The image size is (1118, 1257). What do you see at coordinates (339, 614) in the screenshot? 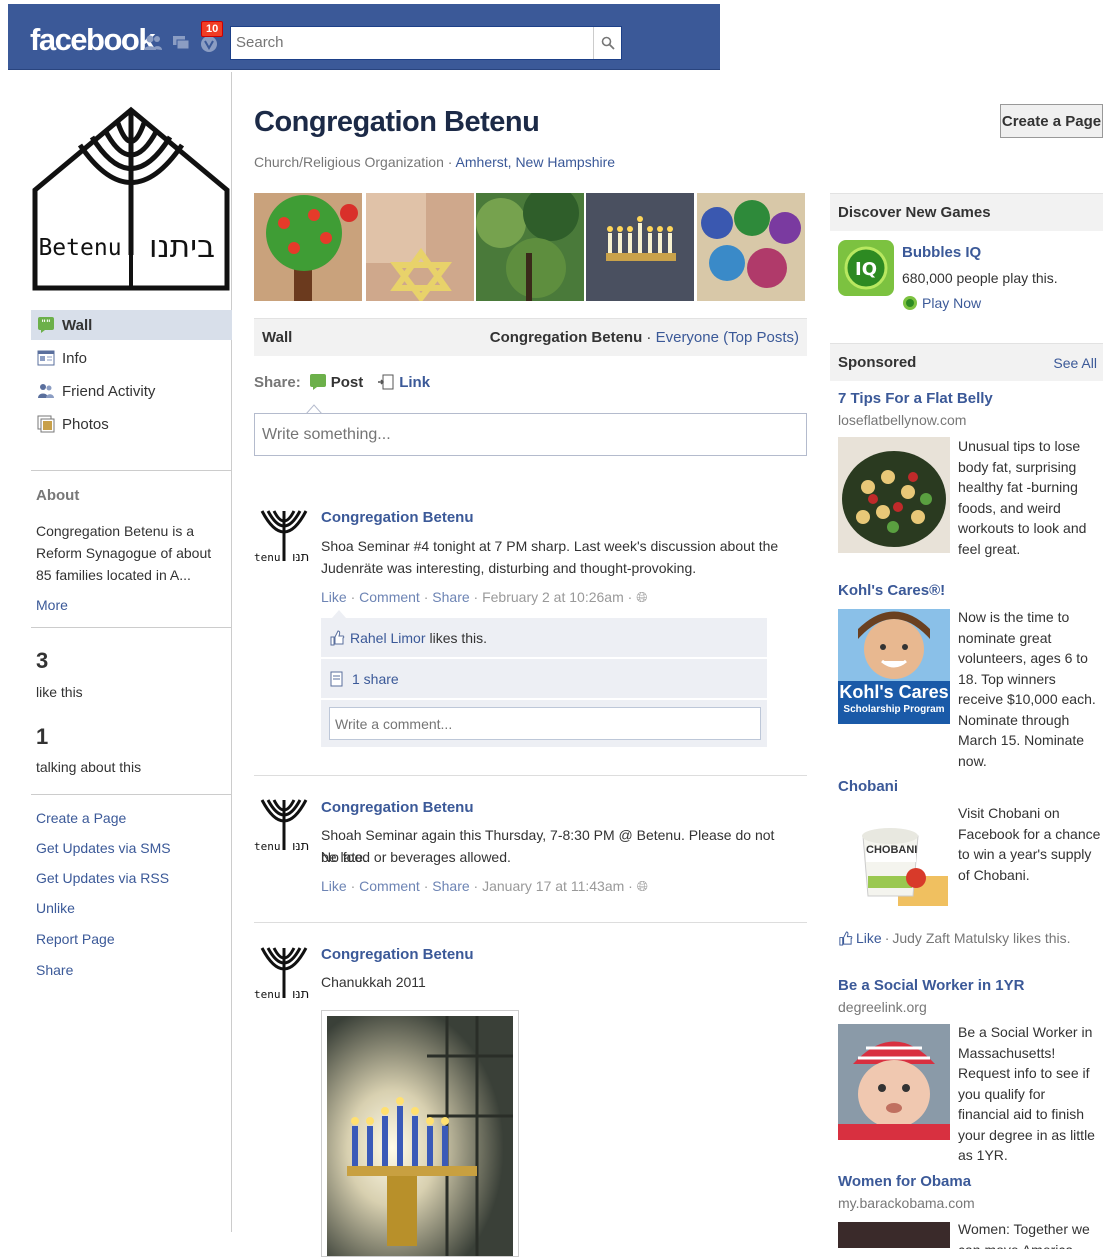
I see `ufi-caret` at bounding box center [339, 614].